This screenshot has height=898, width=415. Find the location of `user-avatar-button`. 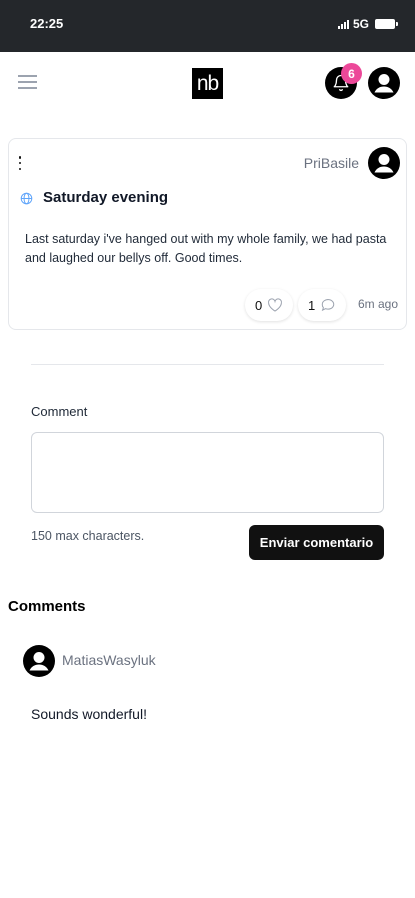

user-avatar-button is located at coordinates (384, 83).